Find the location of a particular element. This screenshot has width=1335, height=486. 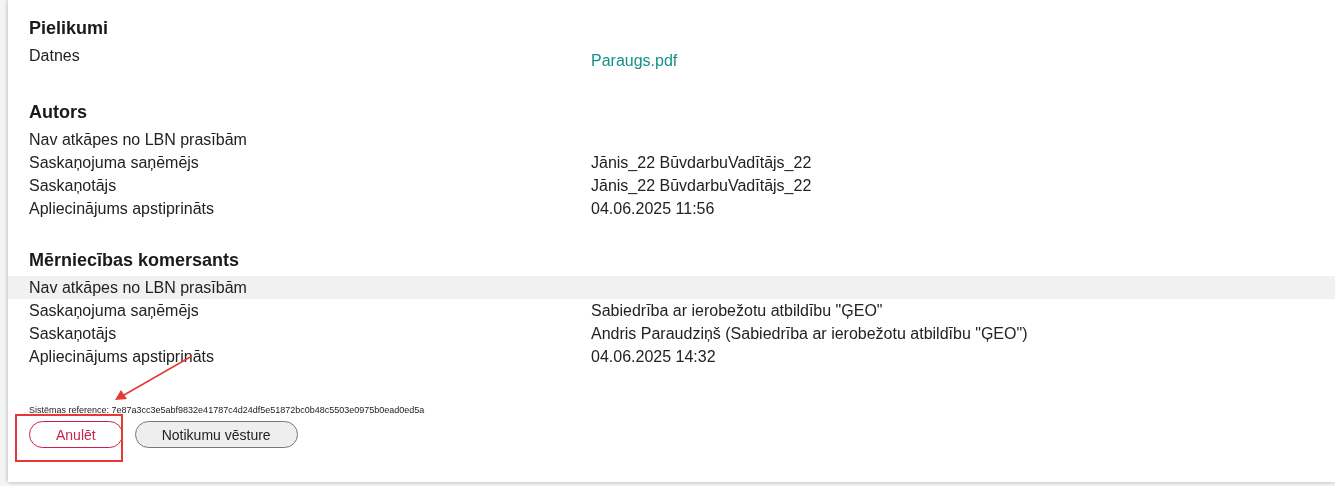

section-heading: Autors is located at coordinates (58, 112).